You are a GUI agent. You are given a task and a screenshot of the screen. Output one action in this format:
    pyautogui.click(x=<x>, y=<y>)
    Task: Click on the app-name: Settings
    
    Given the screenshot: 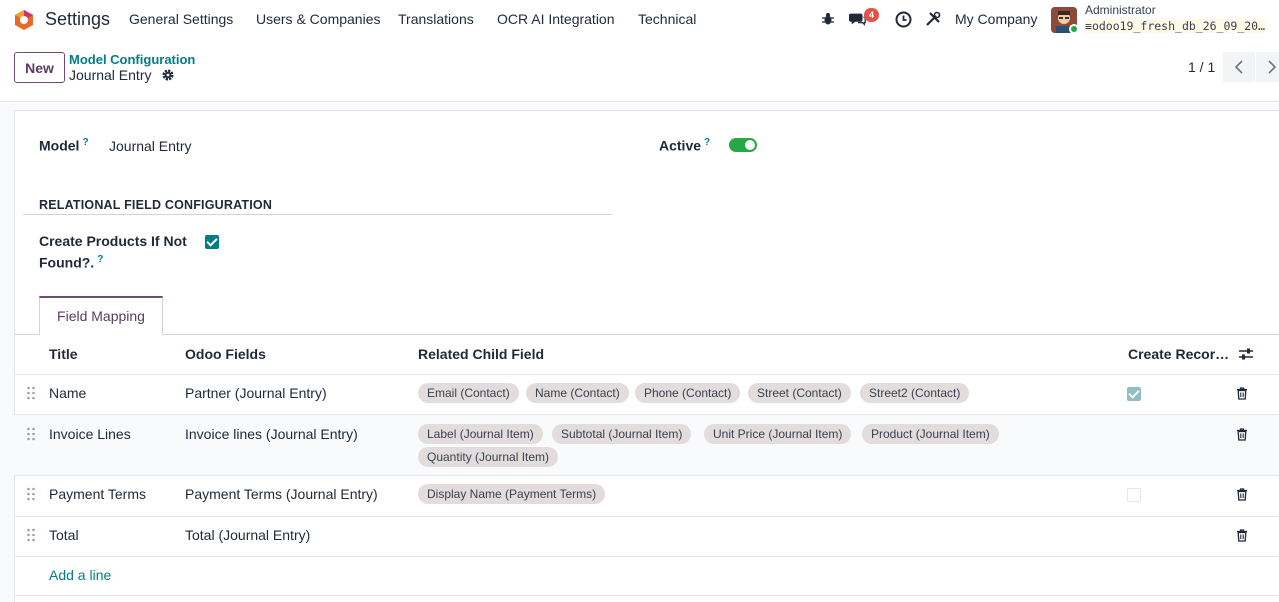 What is the action you would take?
    pyautogui.click(x=77, y=19)
    